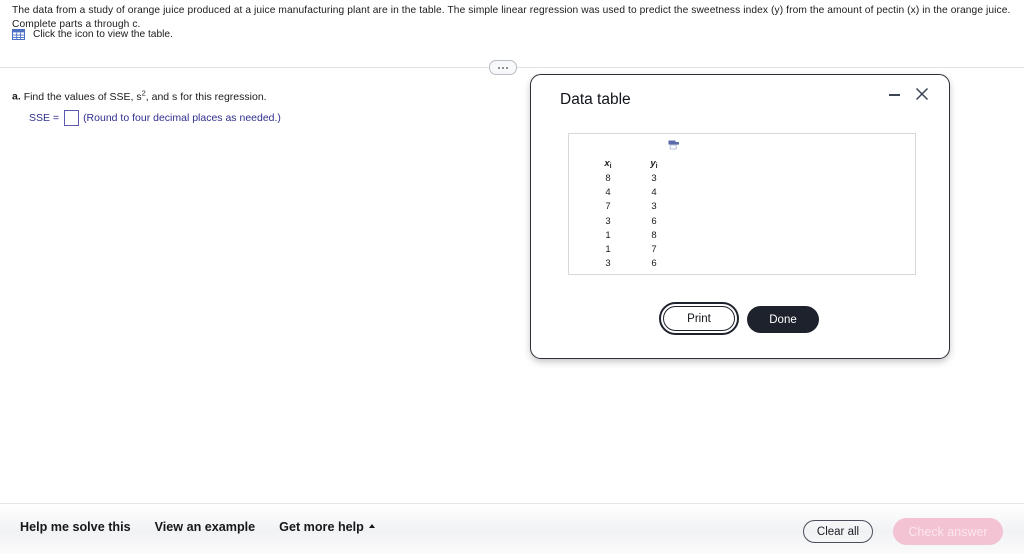  I want to click on table-row: 1 8, so click(631, 235).